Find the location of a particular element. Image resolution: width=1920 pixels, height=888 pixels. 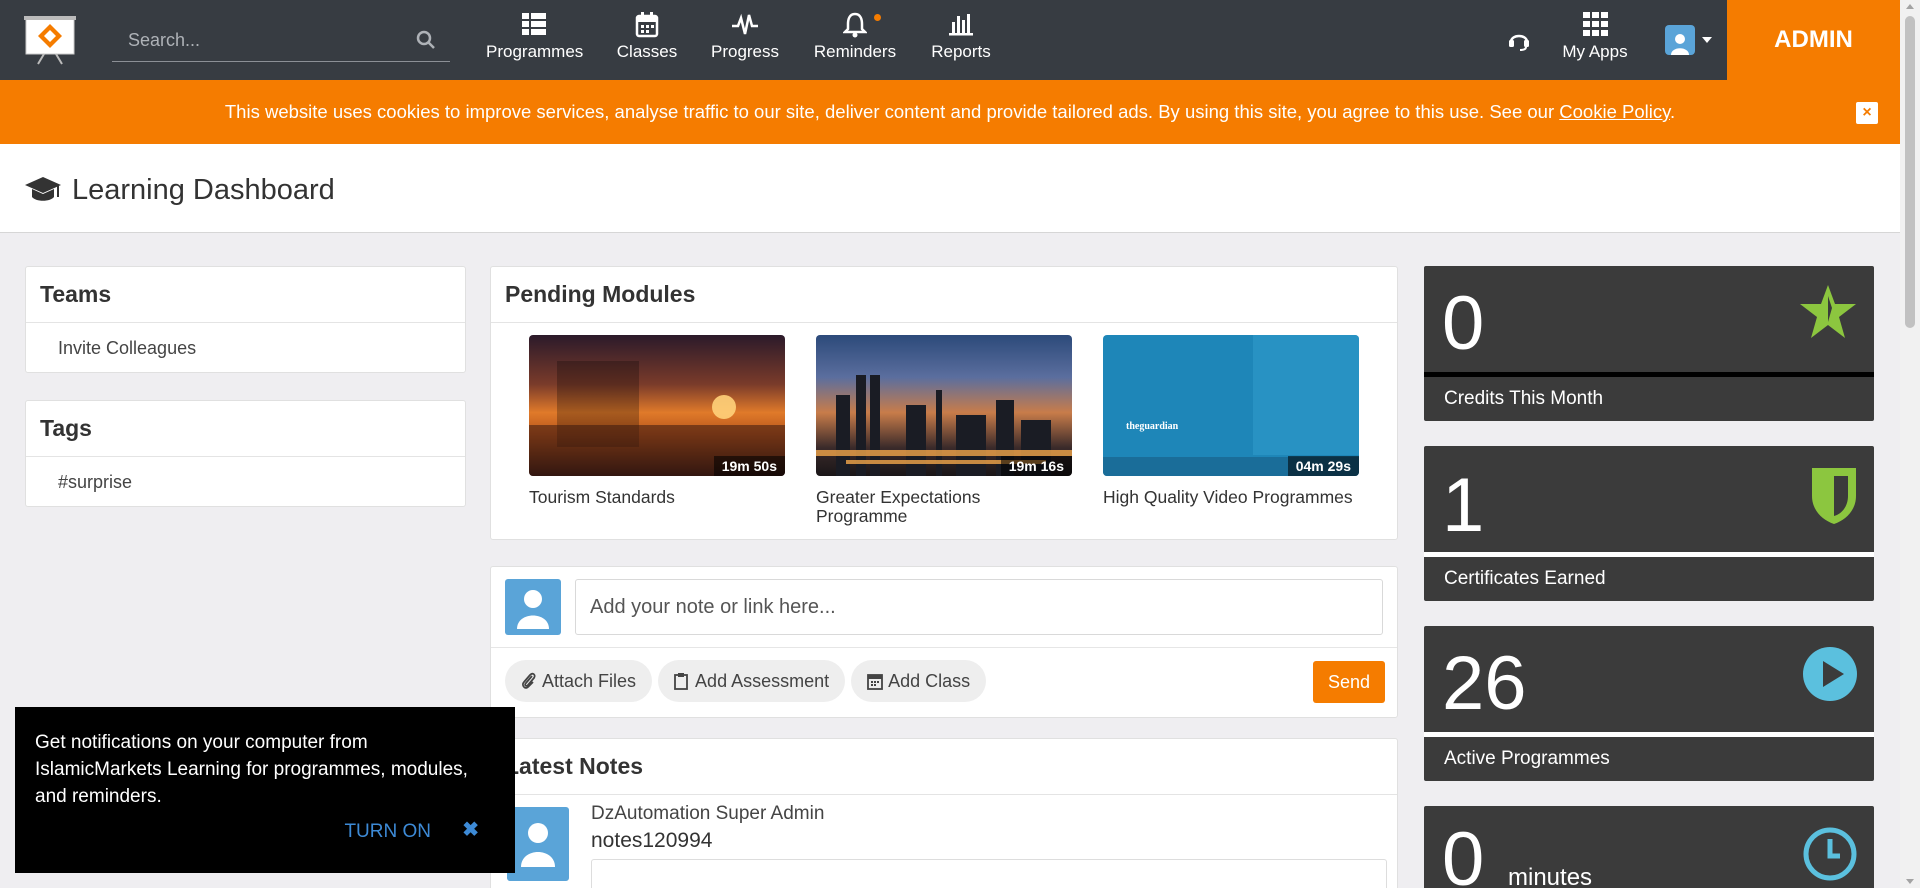

certificates-stat: 1 Certificates Earned is located at coordinates (1649, 523).